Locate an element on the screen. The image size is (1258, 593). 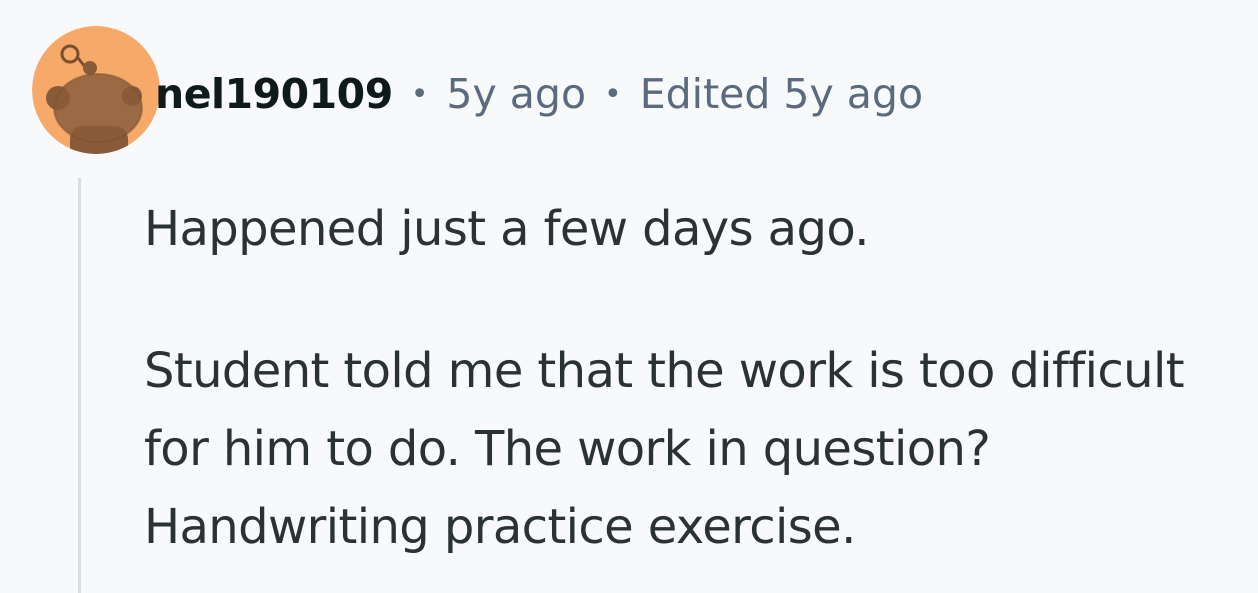
comment-meta: nel190109 • 5y ago • Edited 5y ago is located at coordinates (539, 94).